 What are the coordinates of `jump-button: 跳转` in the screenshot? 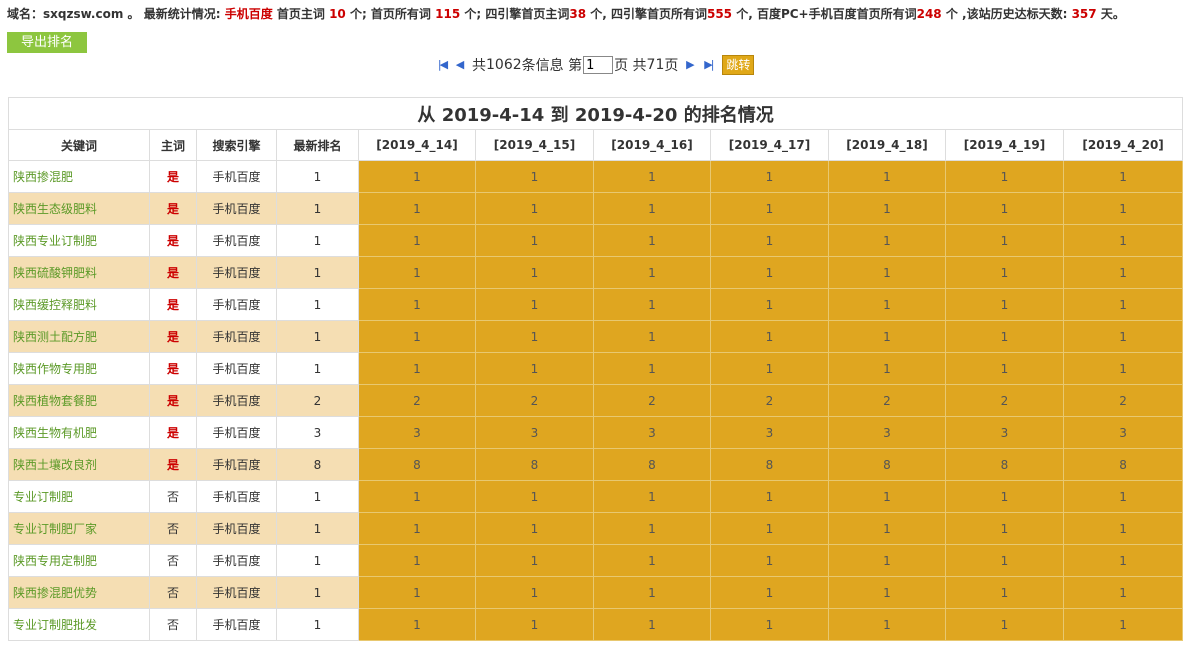 It's located at (738, 65).